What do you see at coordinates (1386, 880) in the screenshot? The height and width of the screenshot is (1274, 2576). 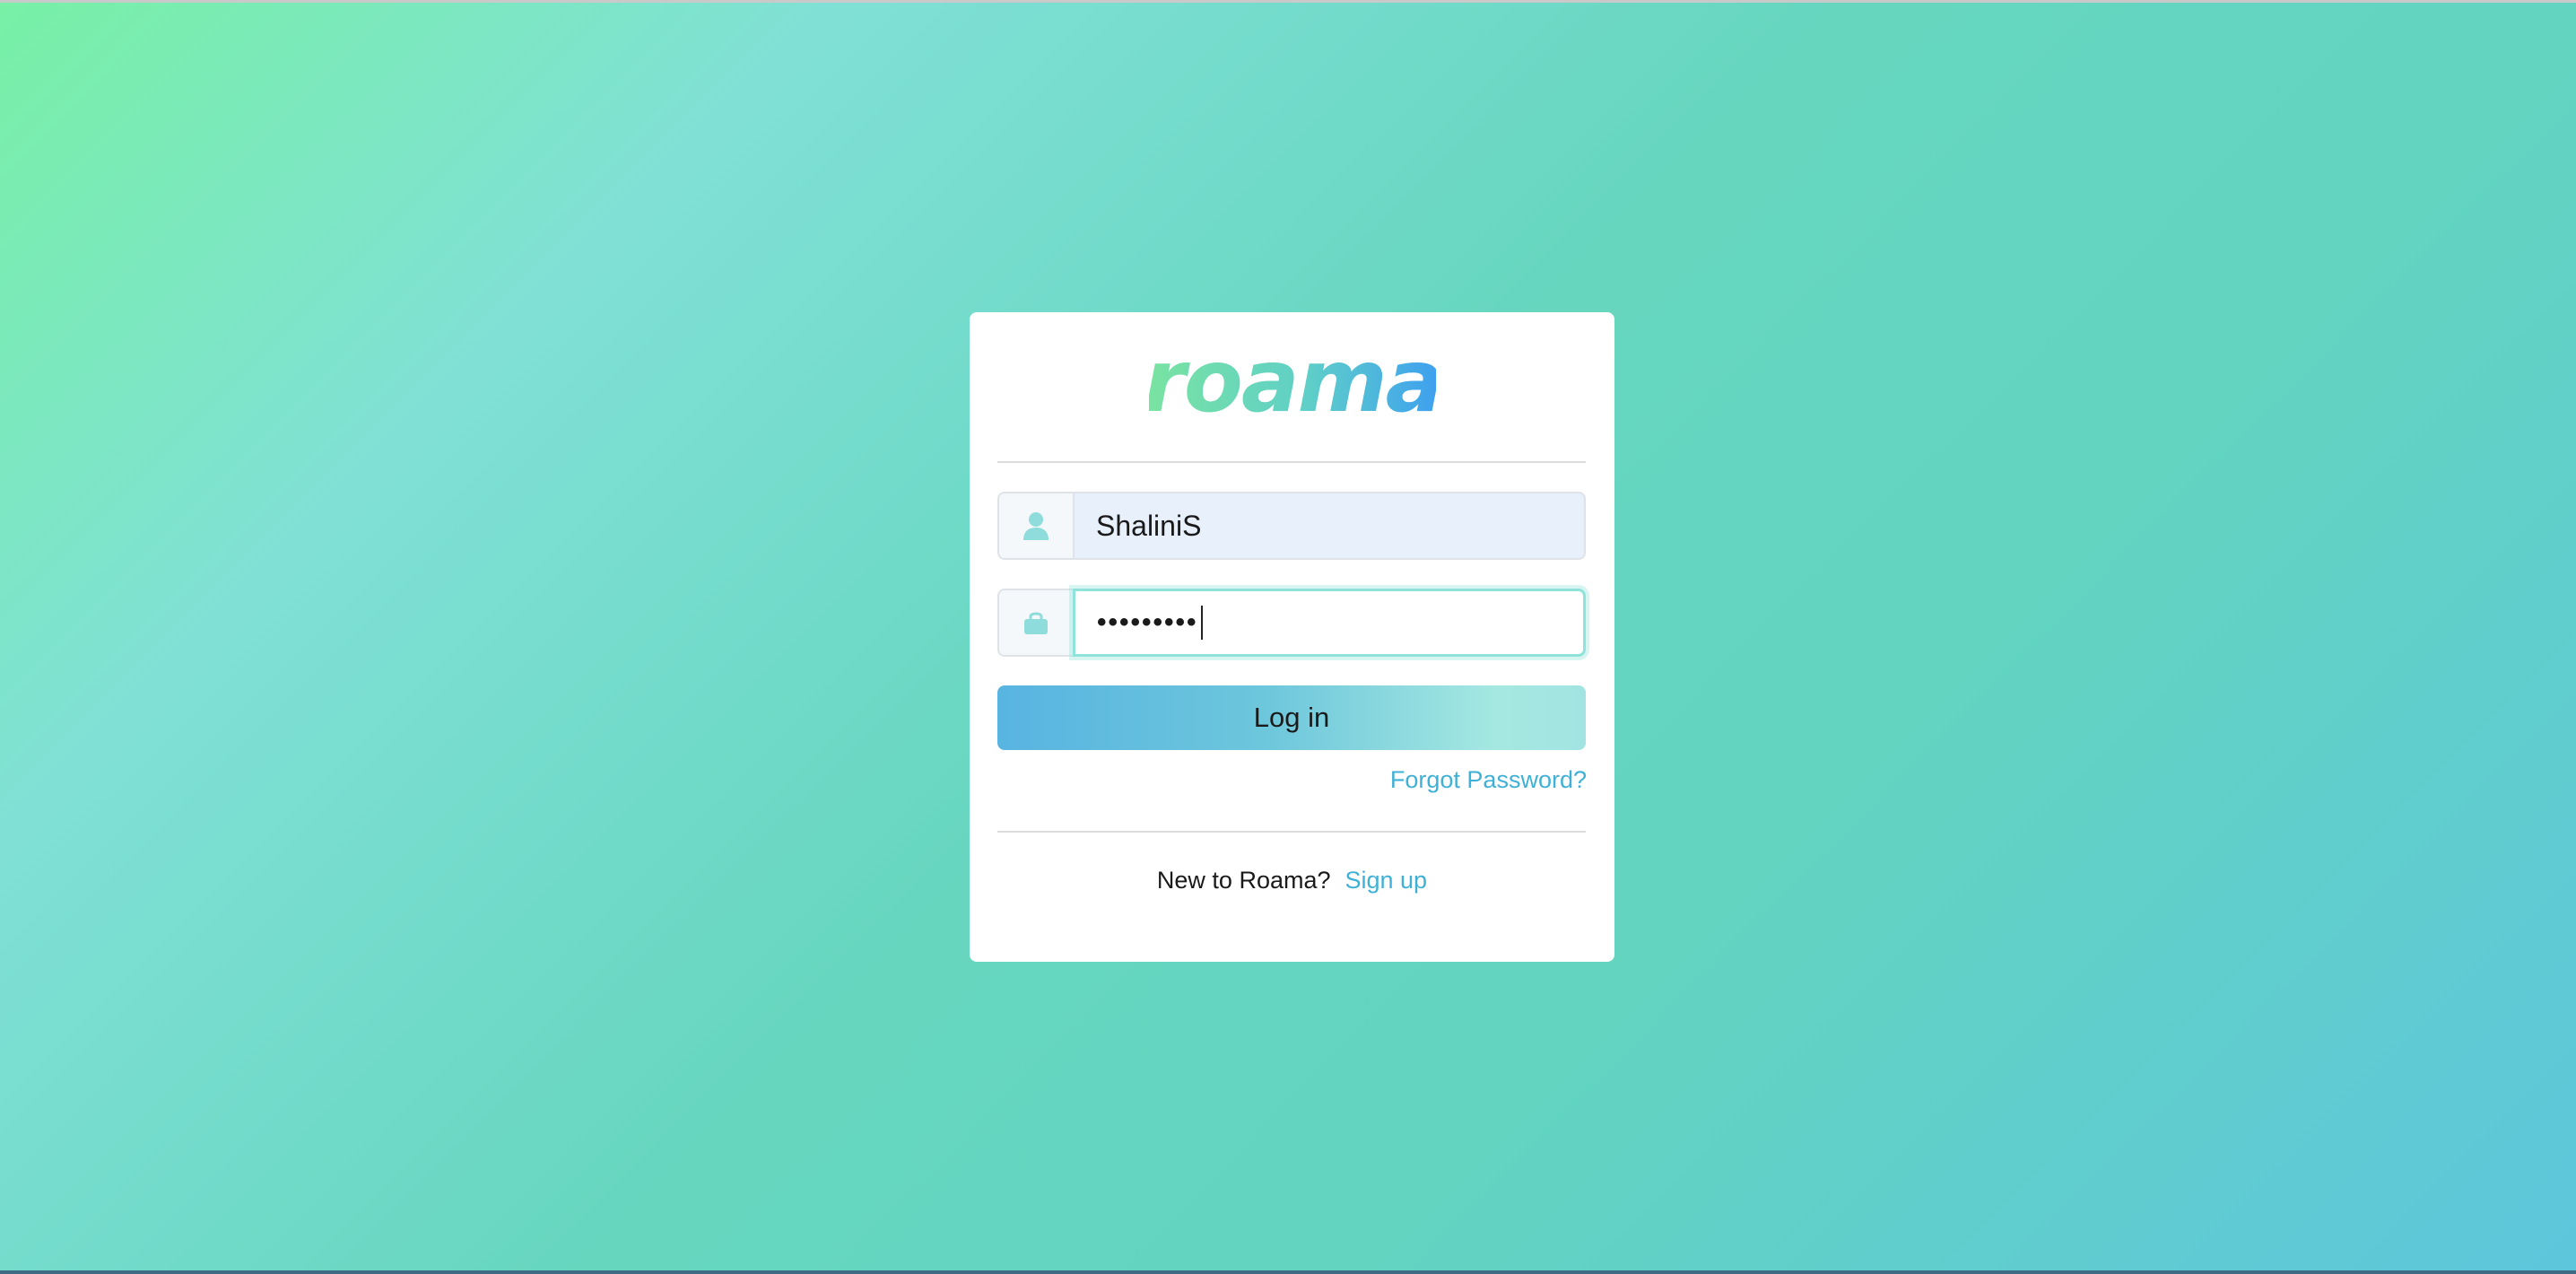 I see `signup-link: Sign up` at bounding box center [1386, 880].